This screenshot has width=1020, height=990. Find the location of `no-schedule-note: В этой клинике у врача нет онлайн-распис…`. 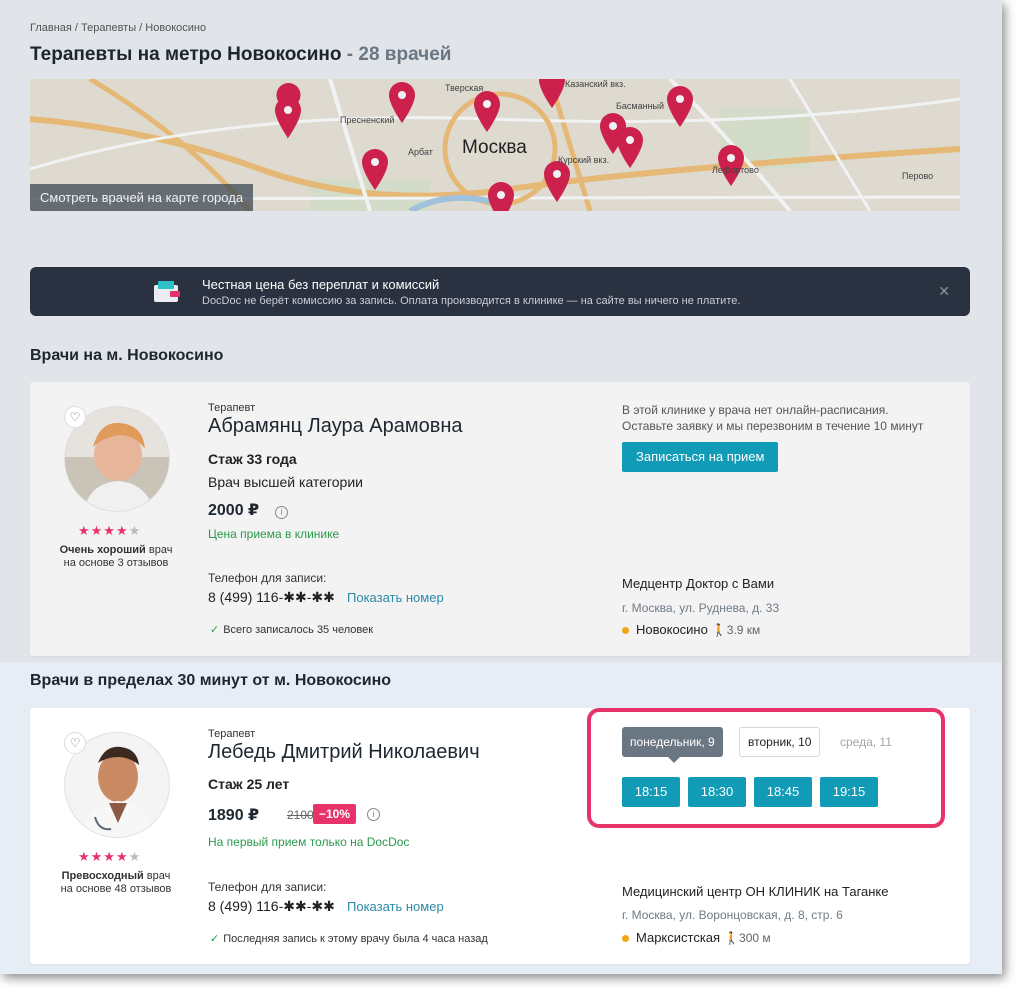

no-schedule-note: В этой клинике у врача нет онлайн-распис… is located at coordinates (773, 418).